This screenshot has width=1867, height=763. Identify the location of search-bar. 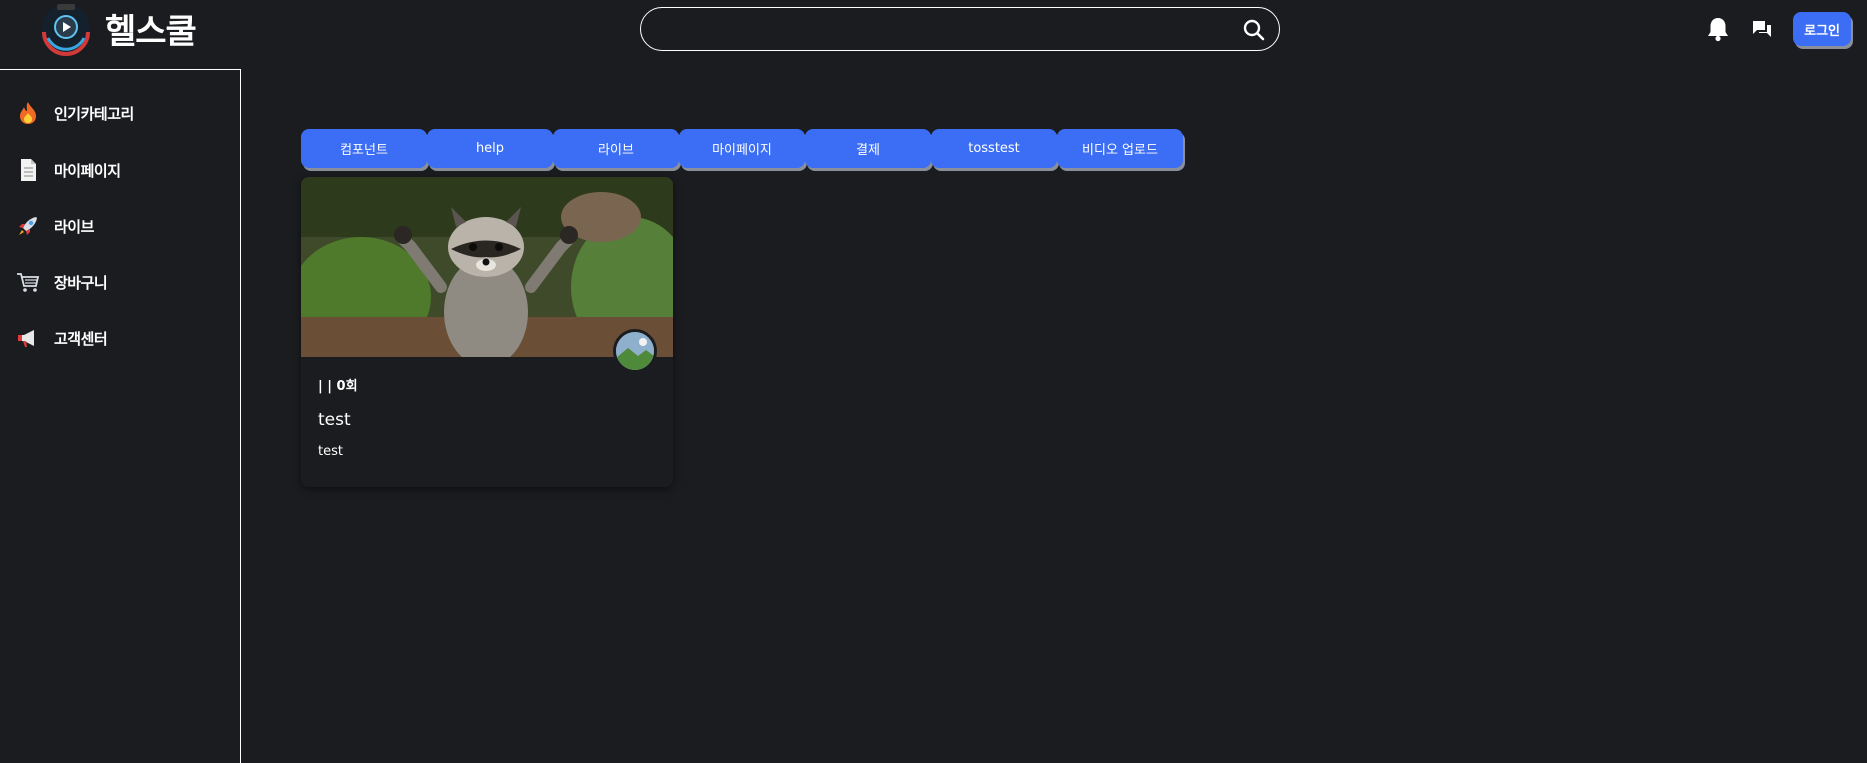
(960, 29).